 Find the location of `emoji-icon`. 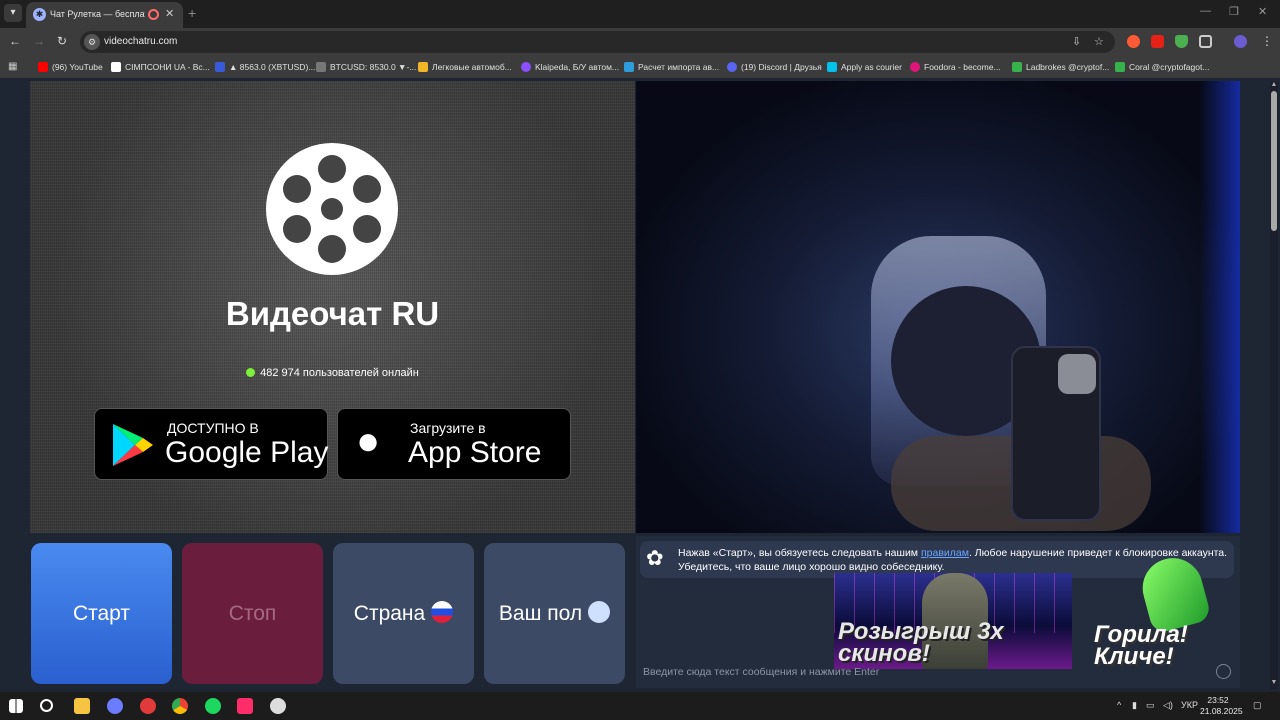

emoji-icon is located at coordinates (1223, 671).